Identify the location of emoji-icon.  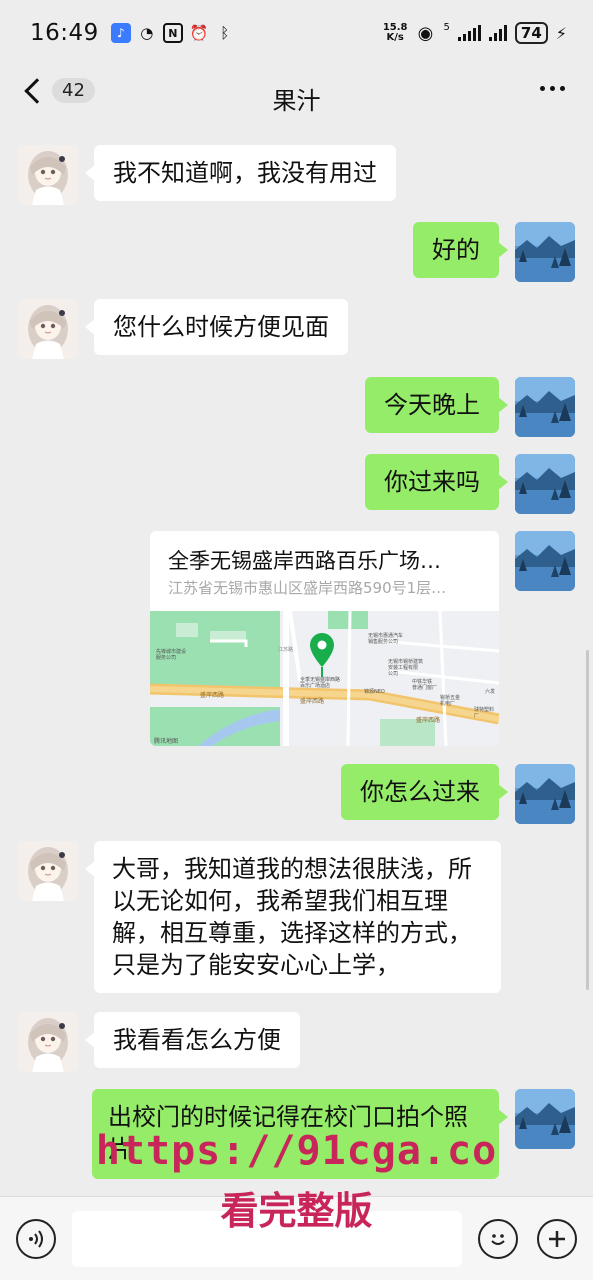
(498, 1239).